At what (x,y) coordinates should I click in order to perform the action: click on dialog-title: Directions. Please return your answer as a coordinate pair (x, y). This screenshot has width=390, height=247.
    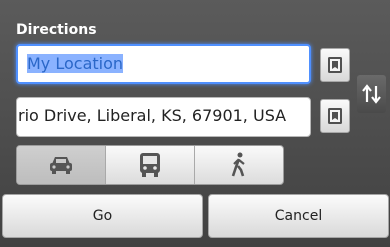
    Looking at the image, I should click on (56, 30).